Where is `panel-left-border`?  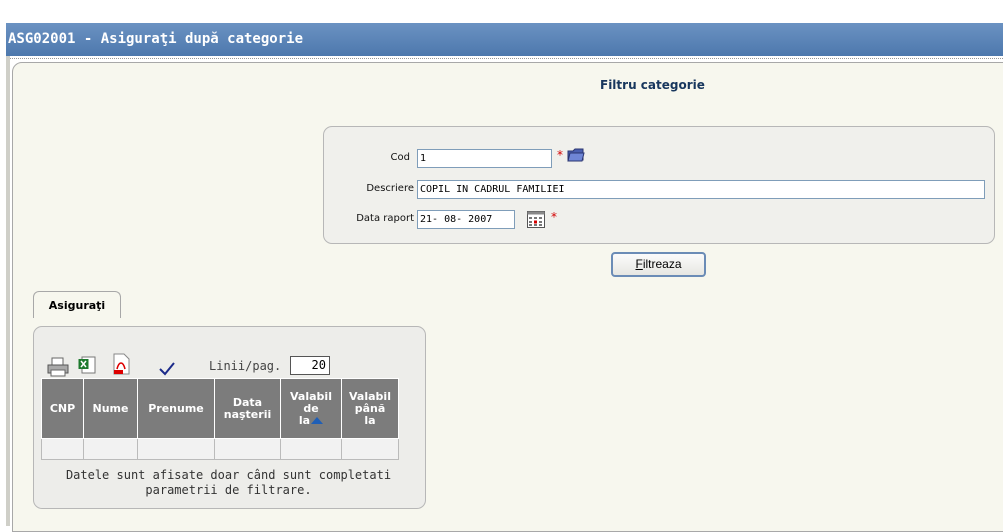
panel-left-border is located at coordinates (8, 291).